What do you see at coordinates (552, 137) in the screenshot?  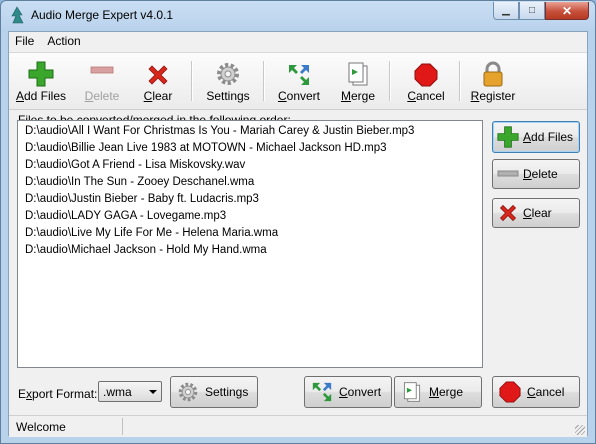 I see `add-files-label: dd Files` at bounding box center [552, 137].